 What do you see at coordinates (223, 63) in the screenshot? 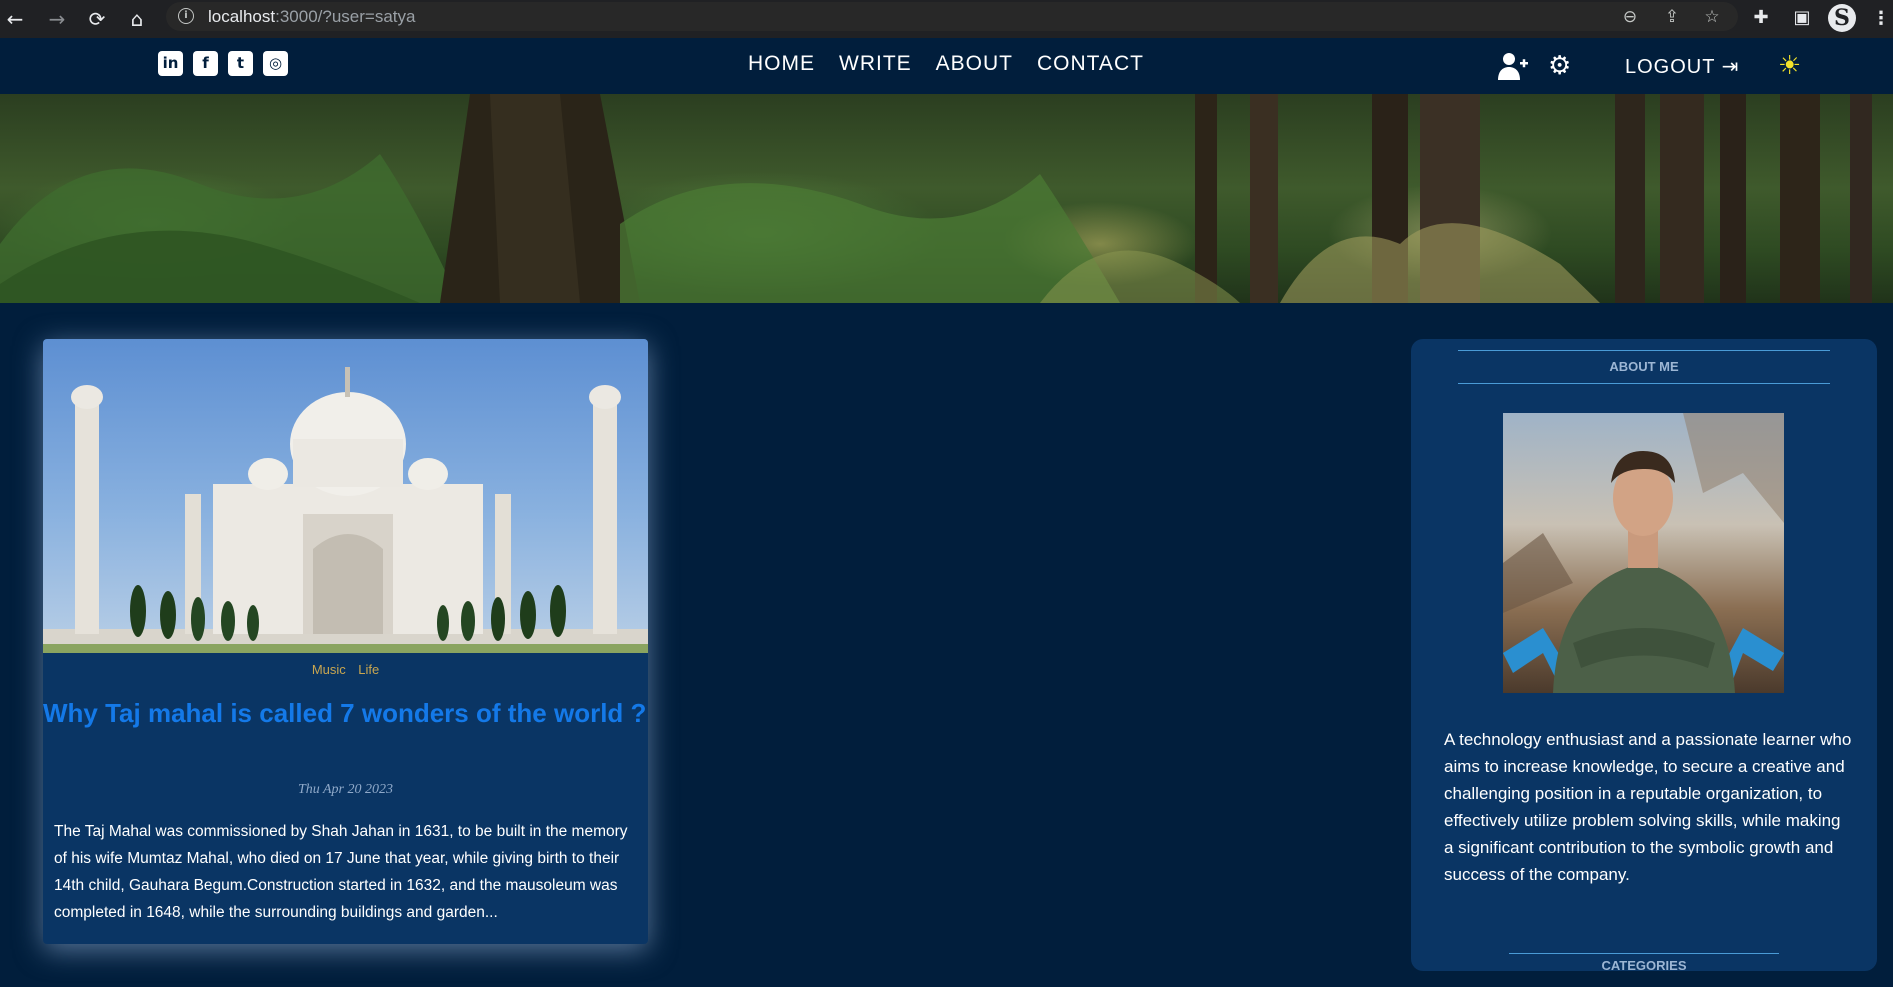
I see `social-links: in f t ◎` at bounding box center [223, 63].